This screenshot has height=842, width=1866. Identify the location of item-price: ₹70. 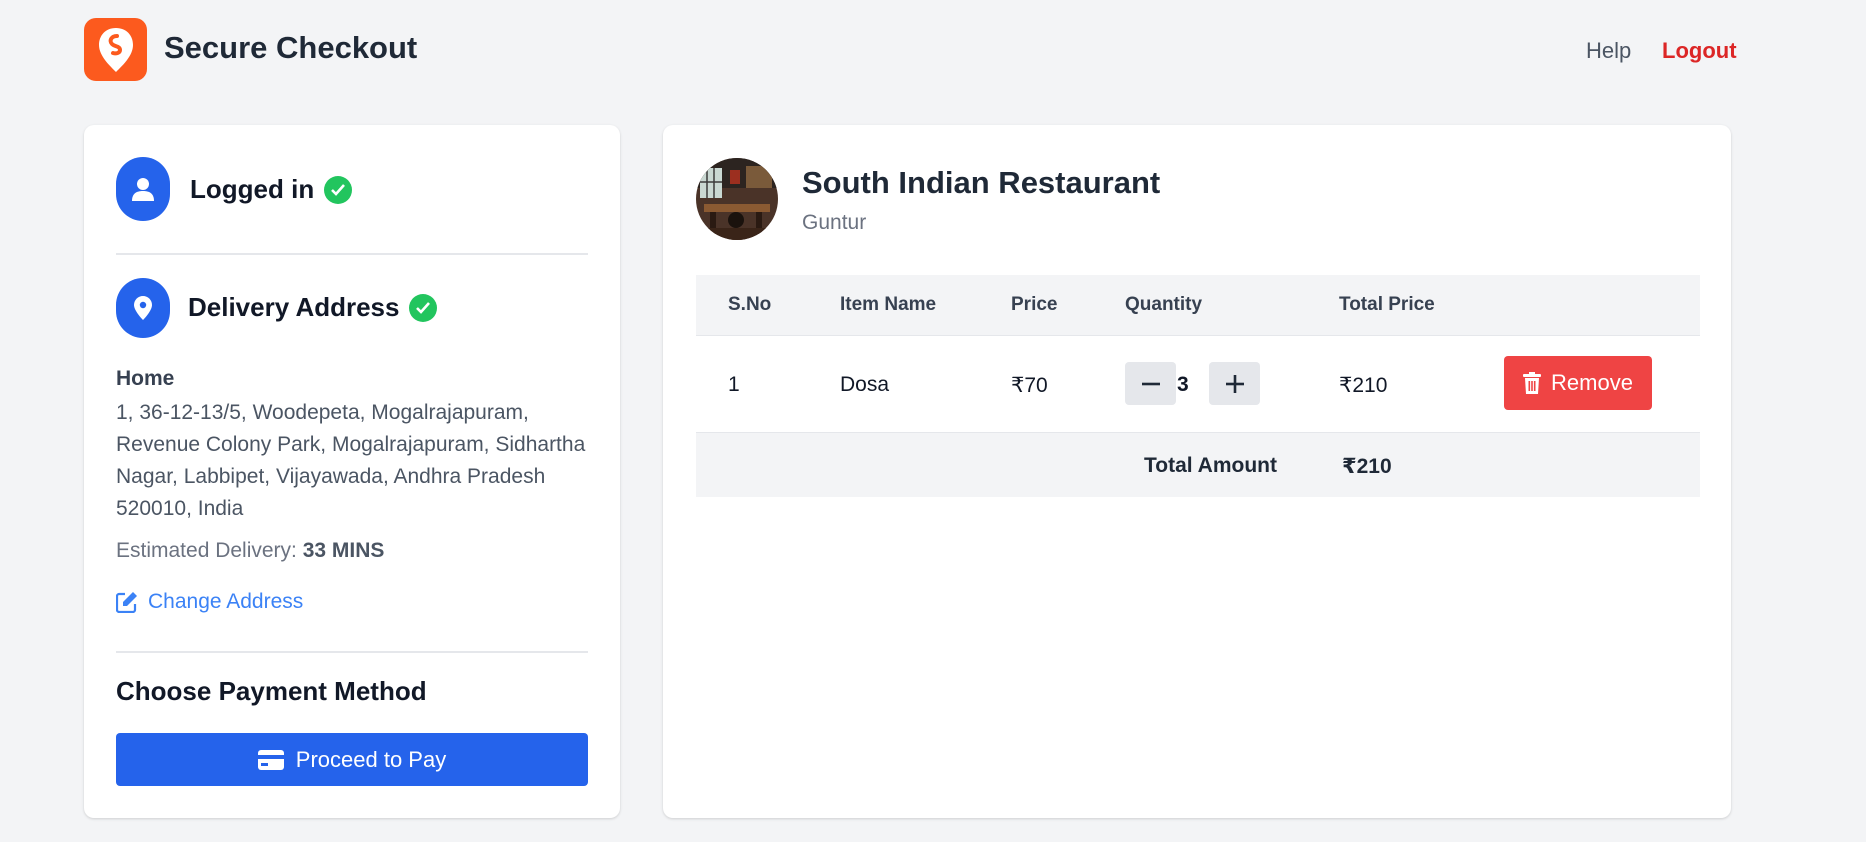
(1029, 385).